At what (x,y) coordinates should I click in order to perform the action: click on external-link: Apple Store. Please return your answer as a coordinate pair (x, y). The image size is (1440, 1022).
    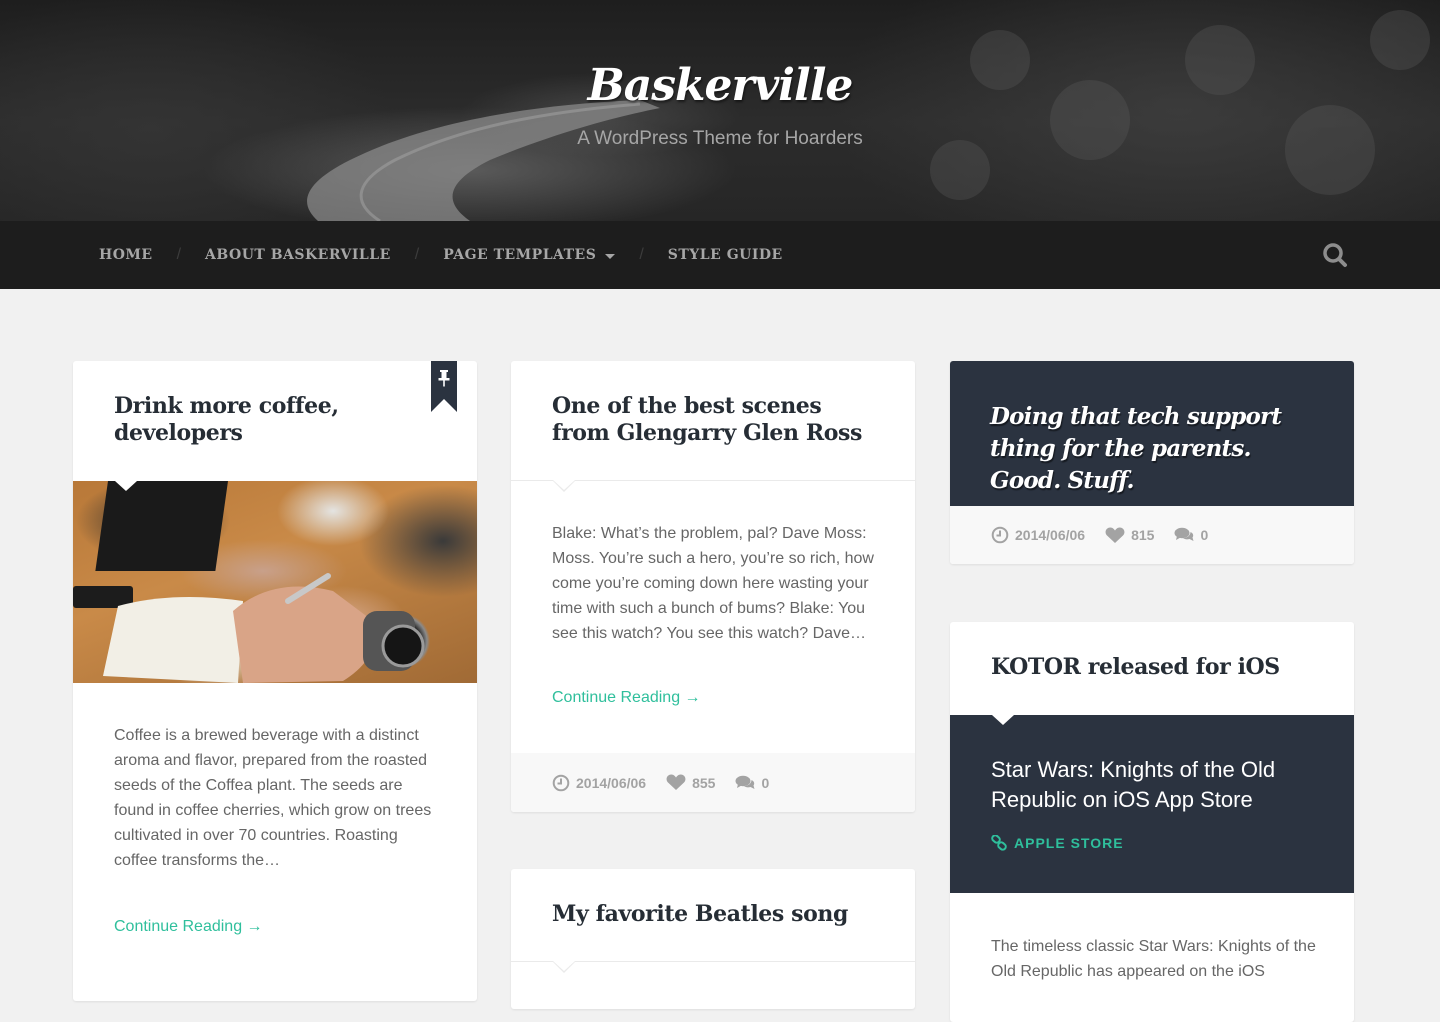
    Looking at the image, I should click on (1057, 843).